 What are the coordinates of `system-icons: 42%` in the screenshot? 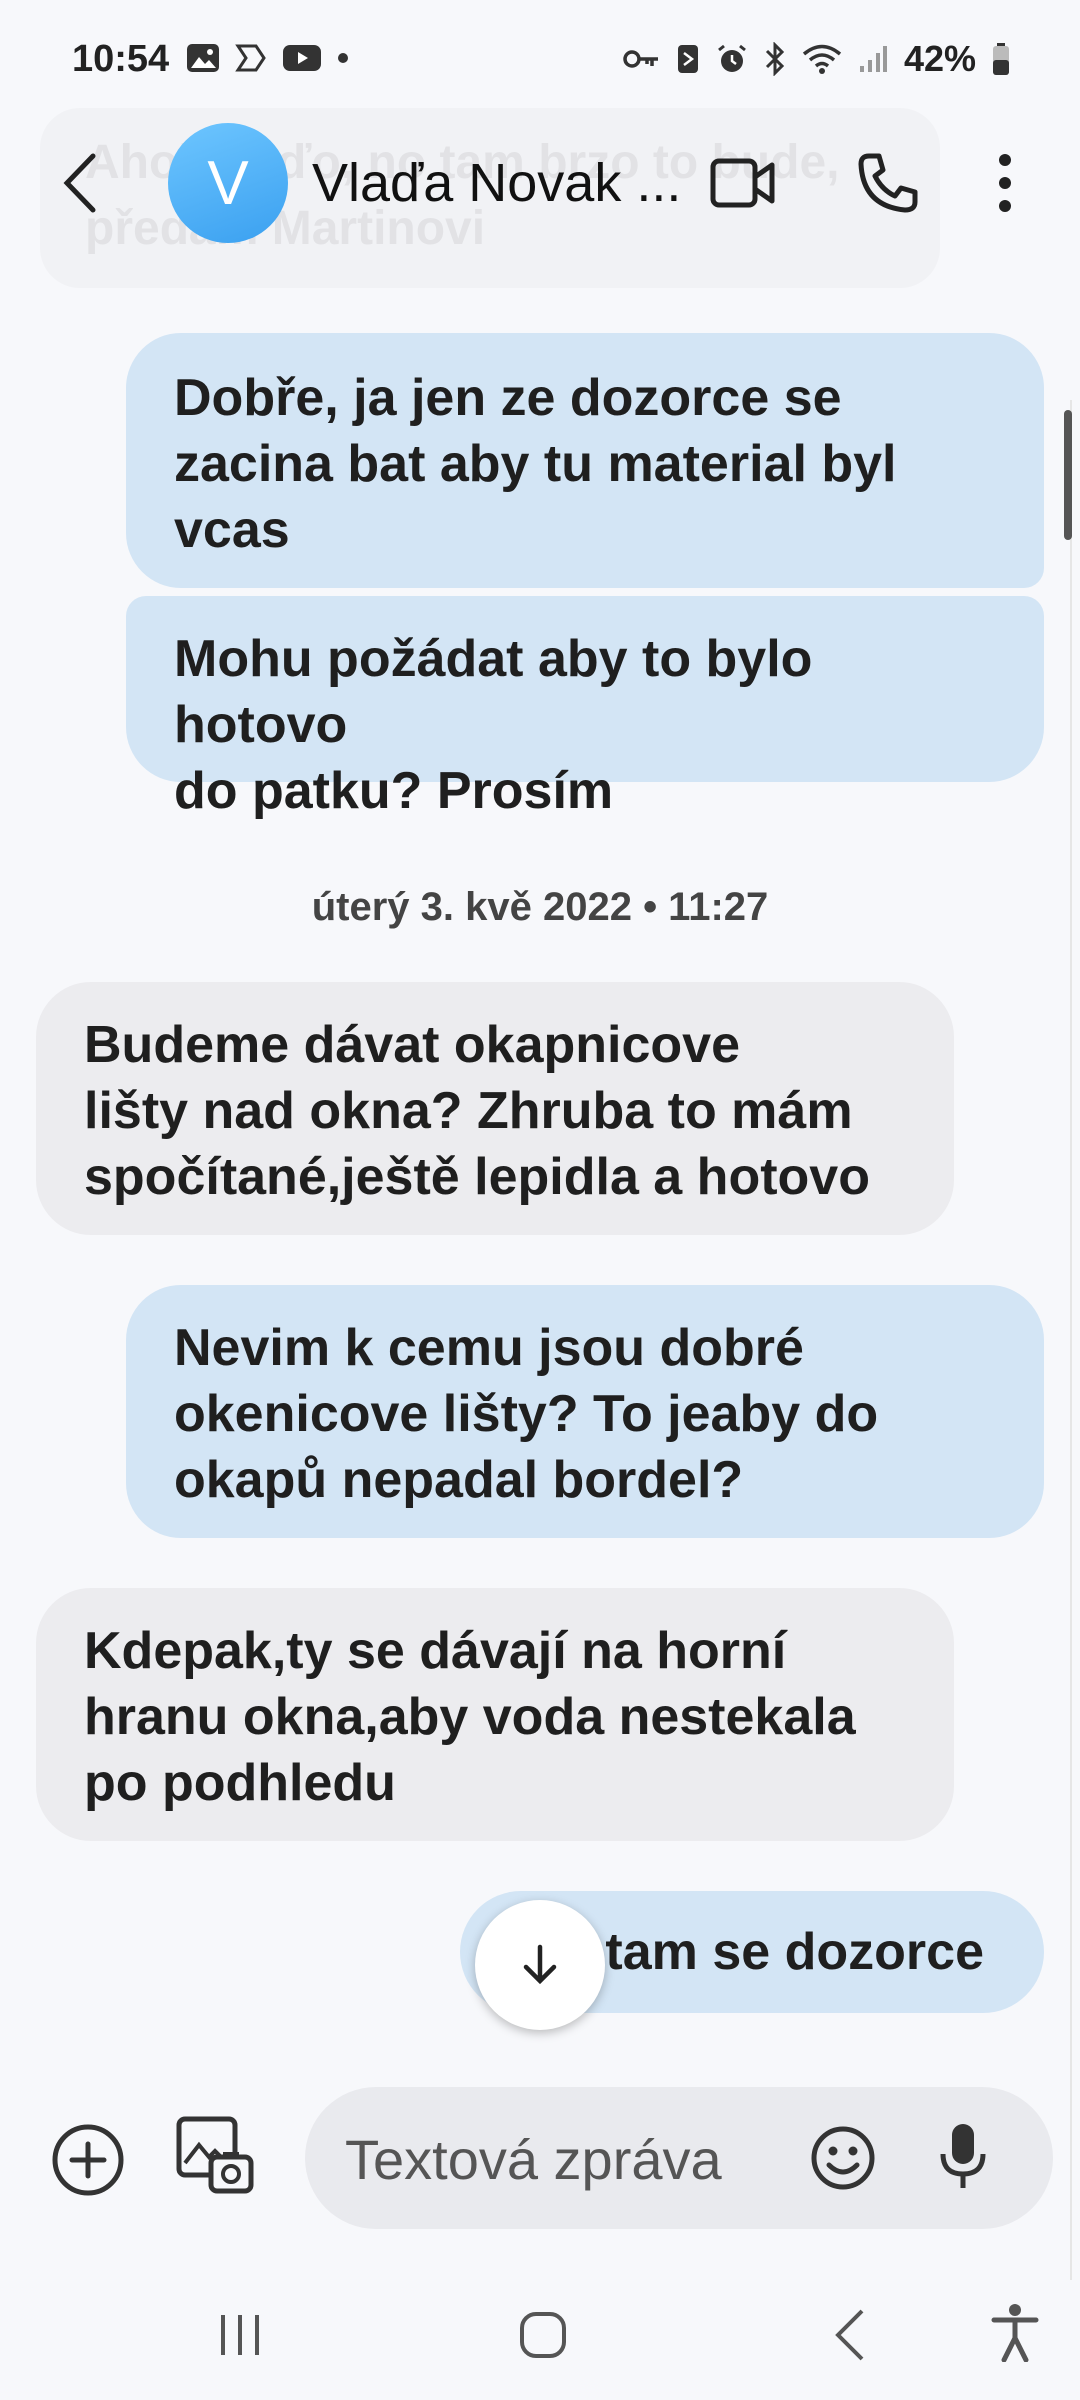 It's located at (816, 59).